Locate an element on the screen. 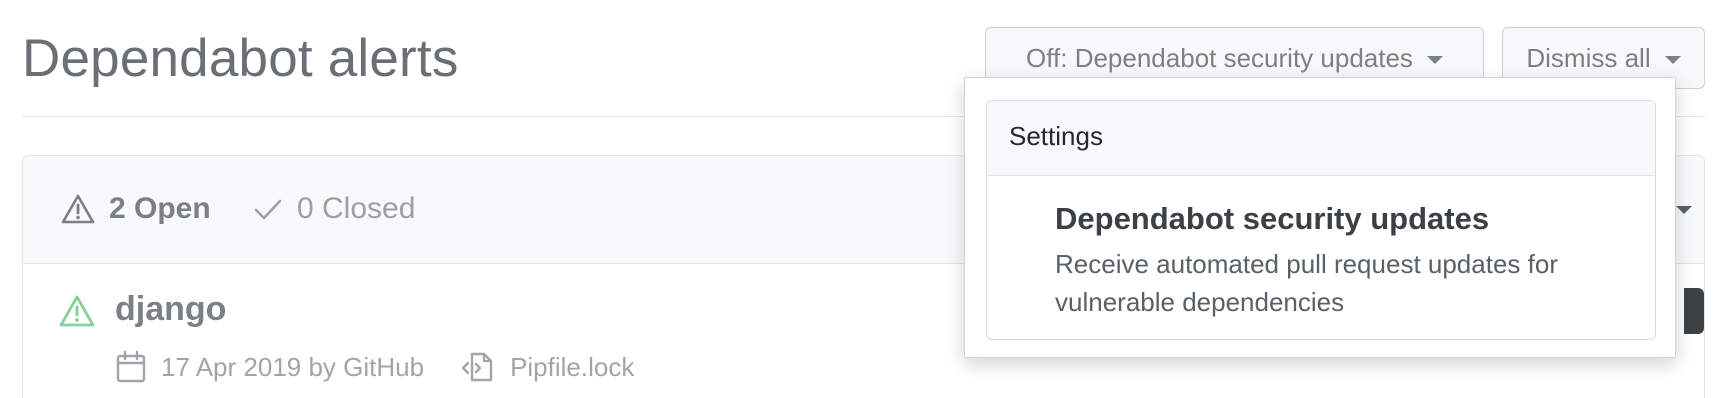 The height and width of the screenshot is (398, 1721). manifest-link: Pipfile.lock is located at coordinates (572, 367).